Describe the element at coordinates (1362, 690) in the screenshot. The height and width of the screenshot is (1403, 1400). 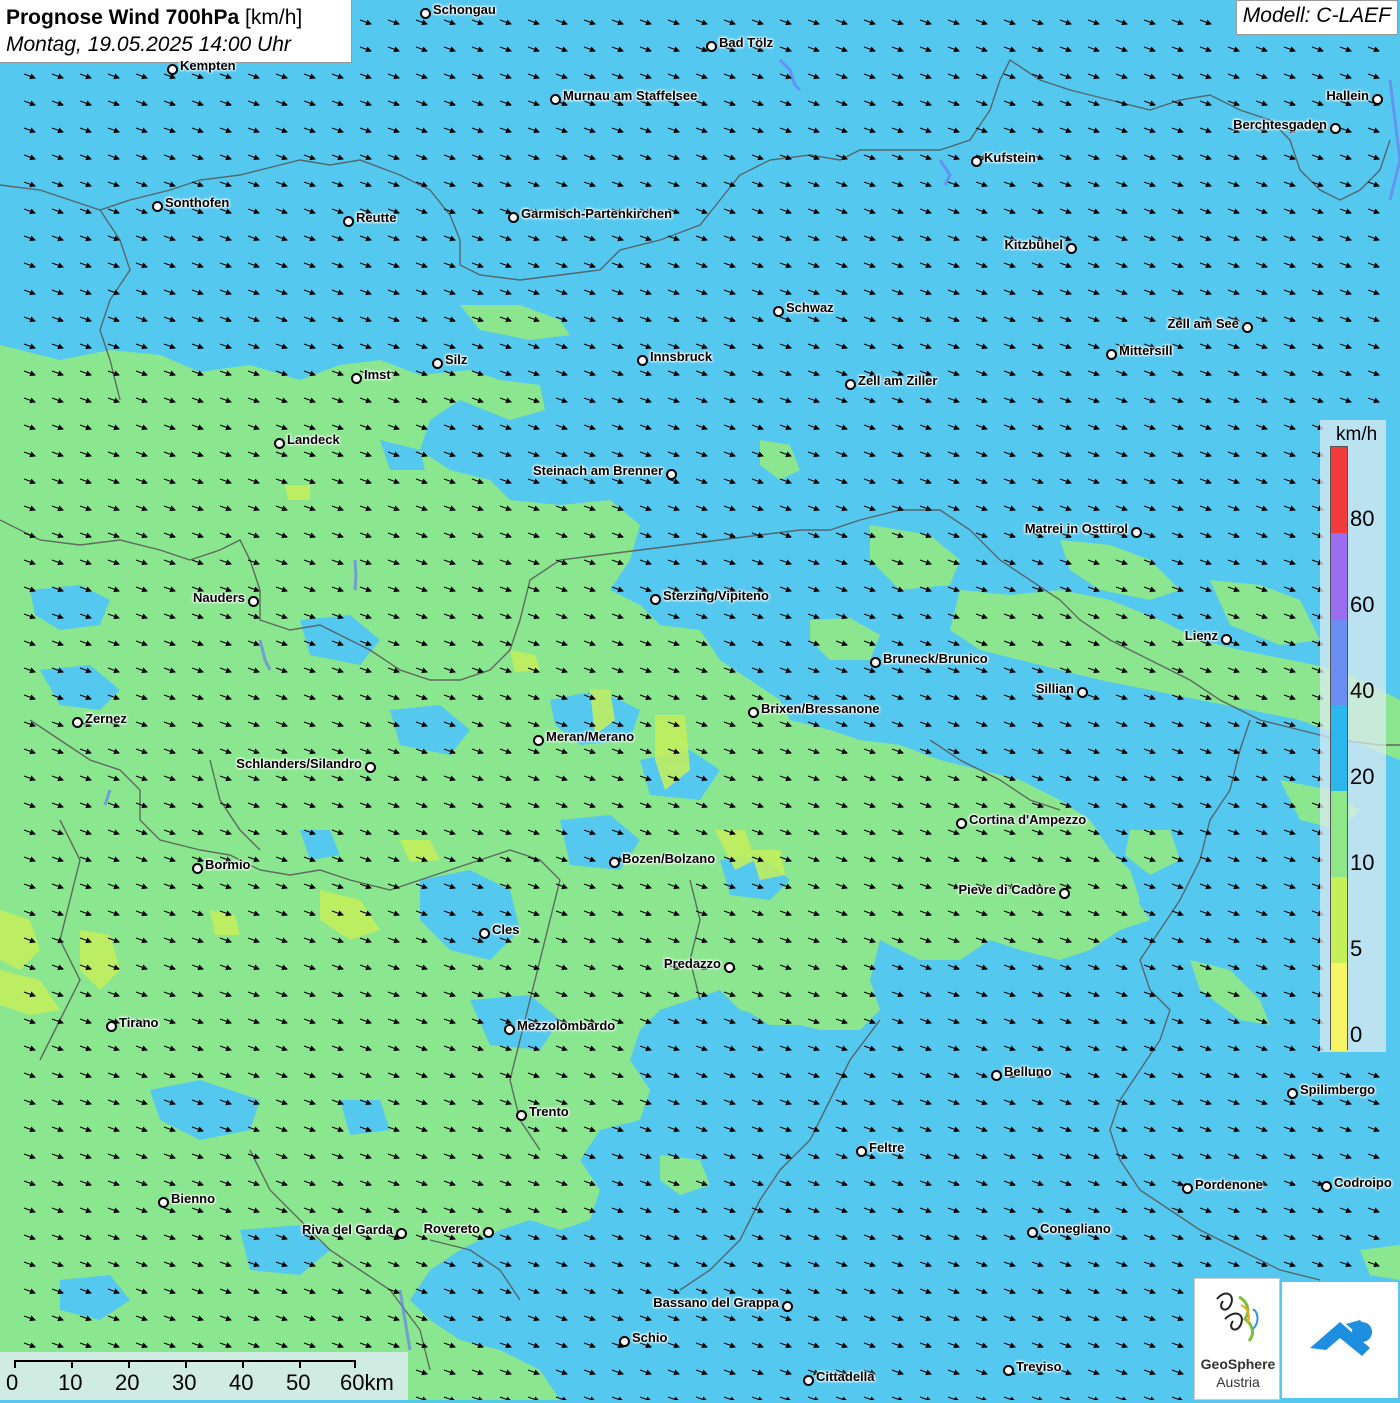
I see `legend-label-40: 40` at that location.